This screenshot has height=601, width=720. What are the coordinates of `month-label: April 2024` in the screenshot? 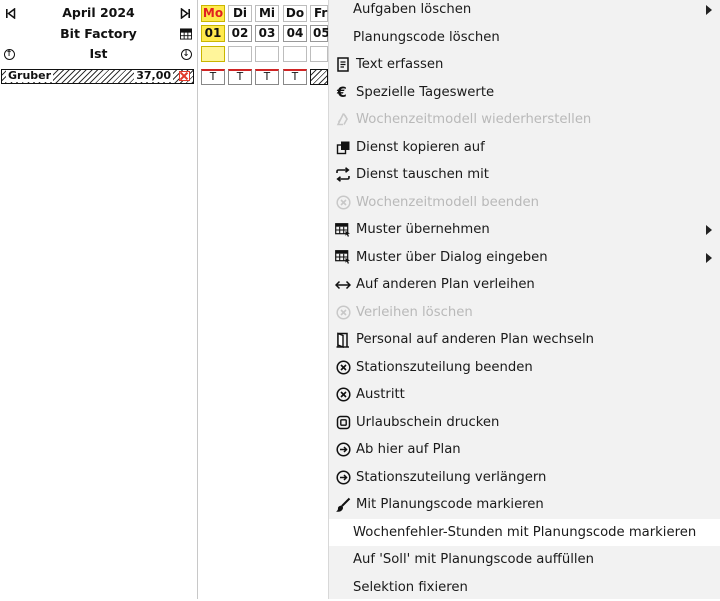 It's located at (98, 12).